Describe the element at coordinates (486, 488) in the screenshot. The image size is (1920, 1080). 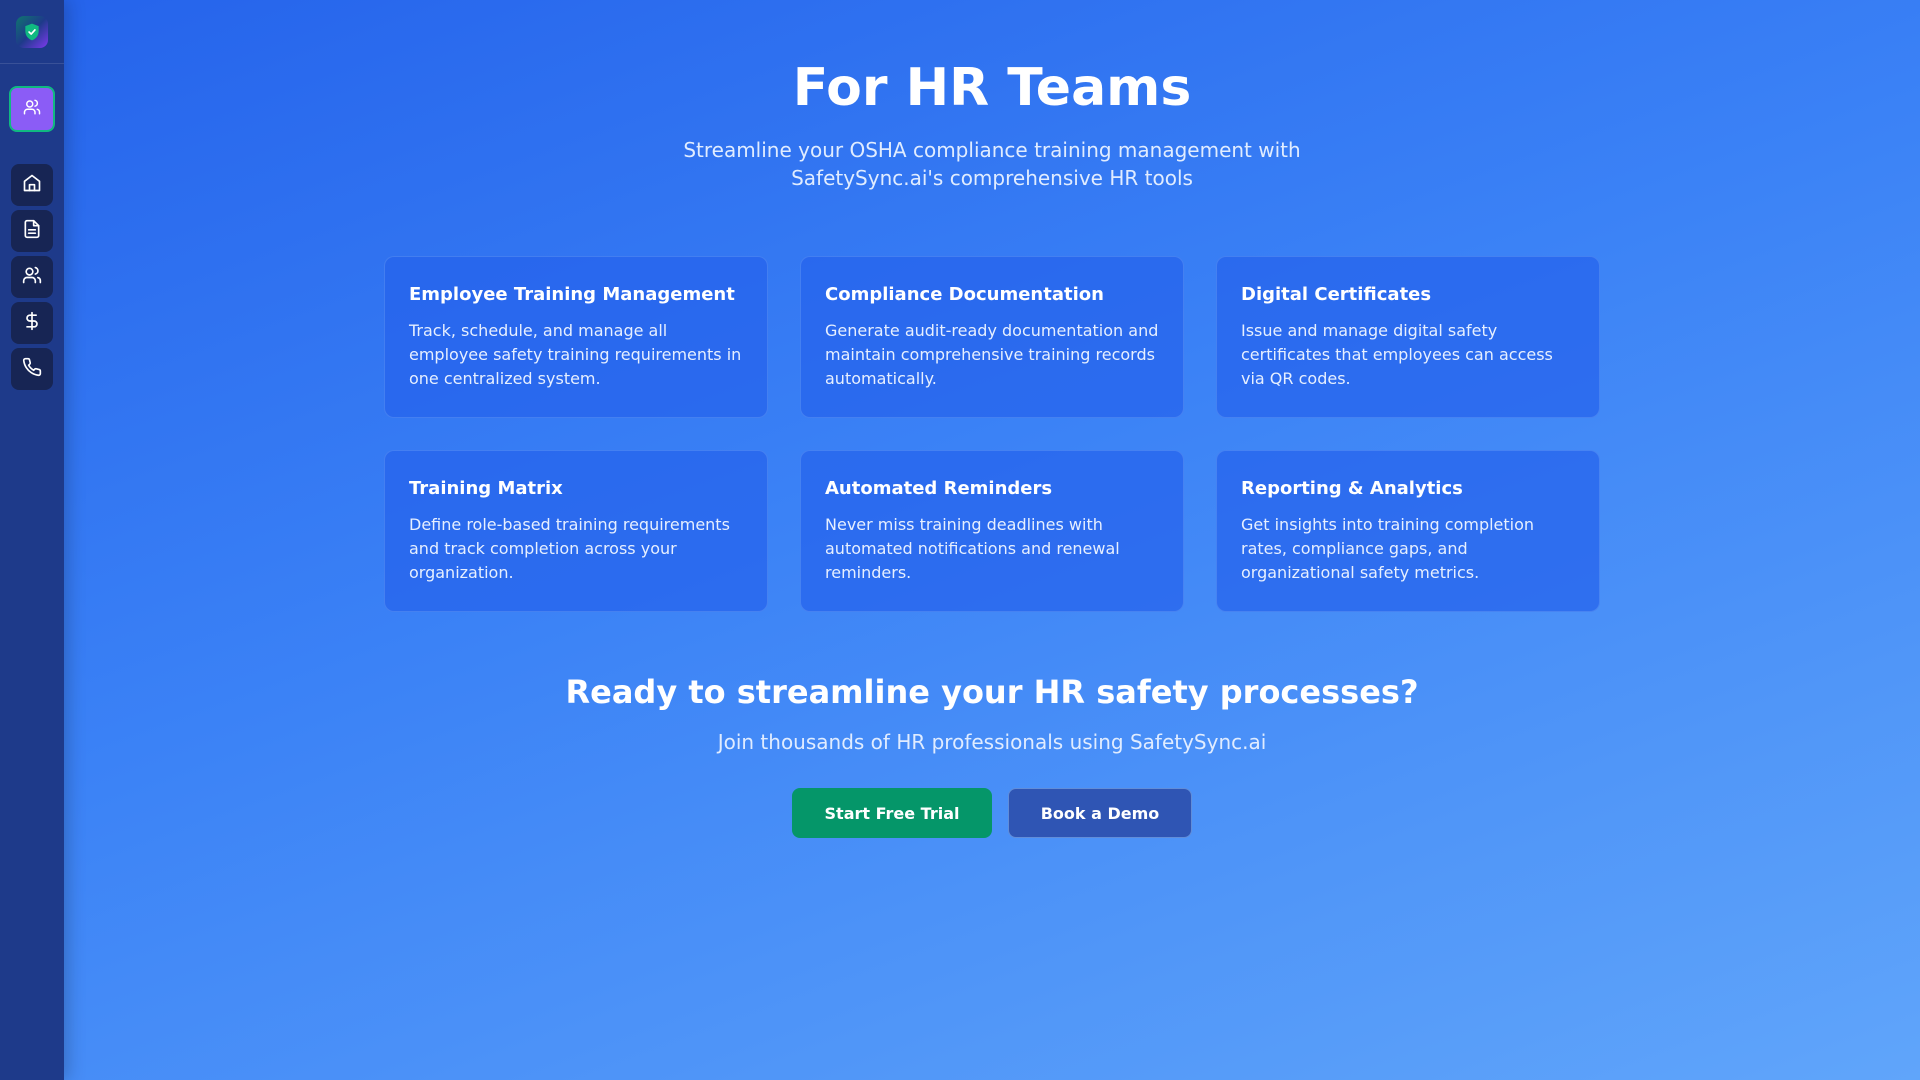
I see `feature-title: Training Matrix` at that location.